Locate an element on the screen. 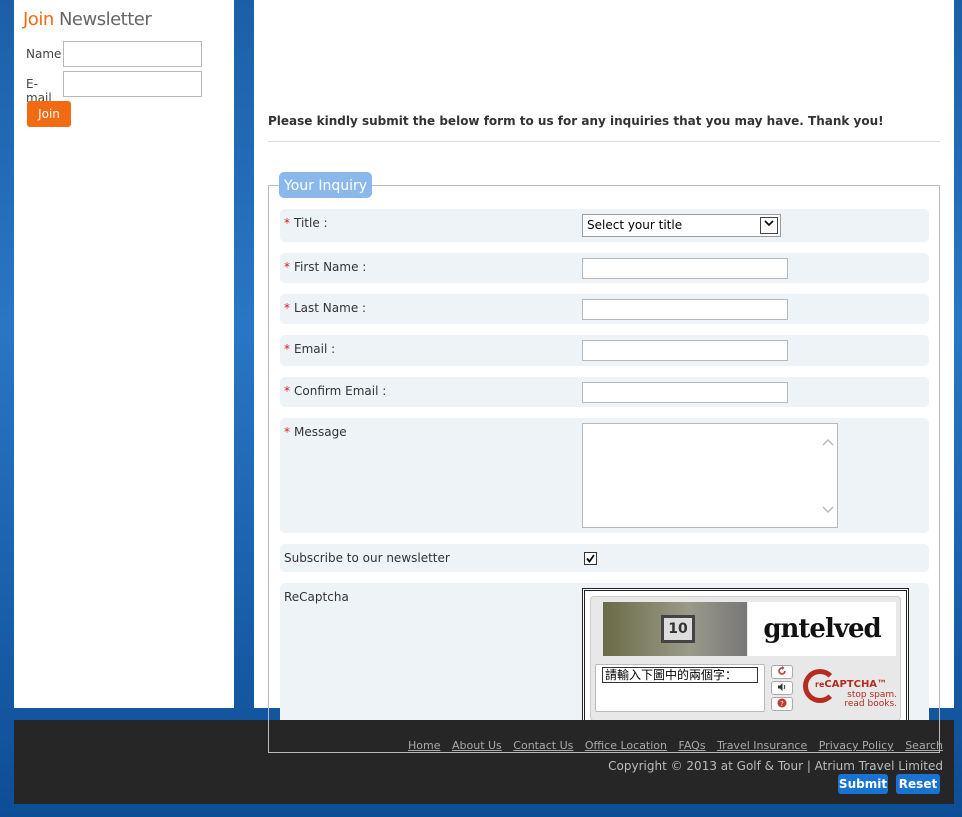  last-name-label: * Last Name : is located at coordinates (325, 308).